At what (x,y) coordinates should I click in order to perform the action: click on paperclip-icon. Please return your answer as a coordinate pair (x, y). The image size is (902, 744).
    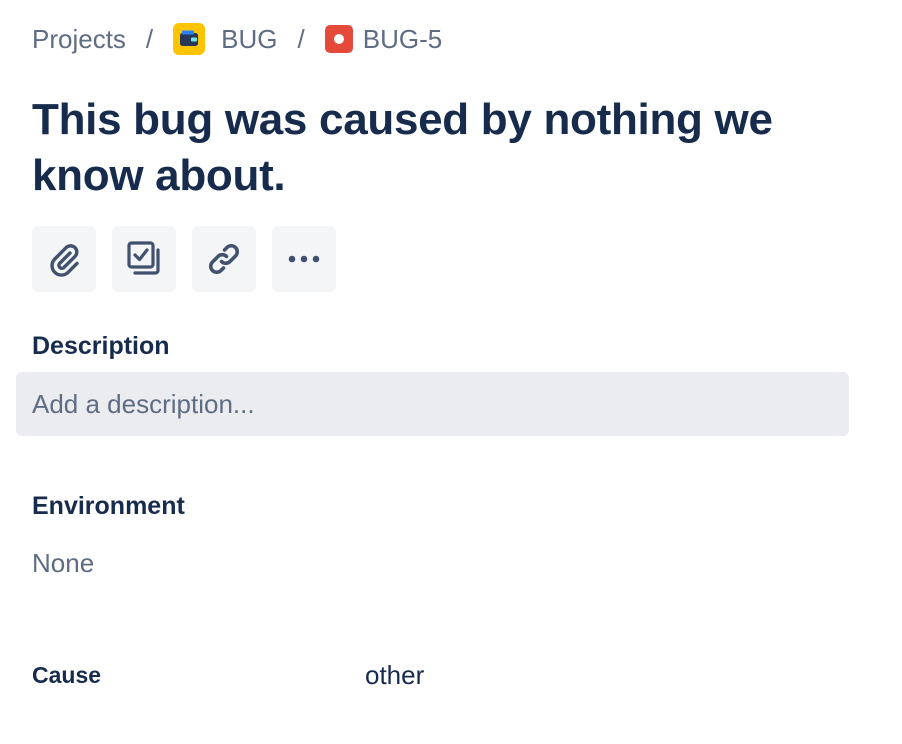
    Looking at the image, I should click on (64, 259).